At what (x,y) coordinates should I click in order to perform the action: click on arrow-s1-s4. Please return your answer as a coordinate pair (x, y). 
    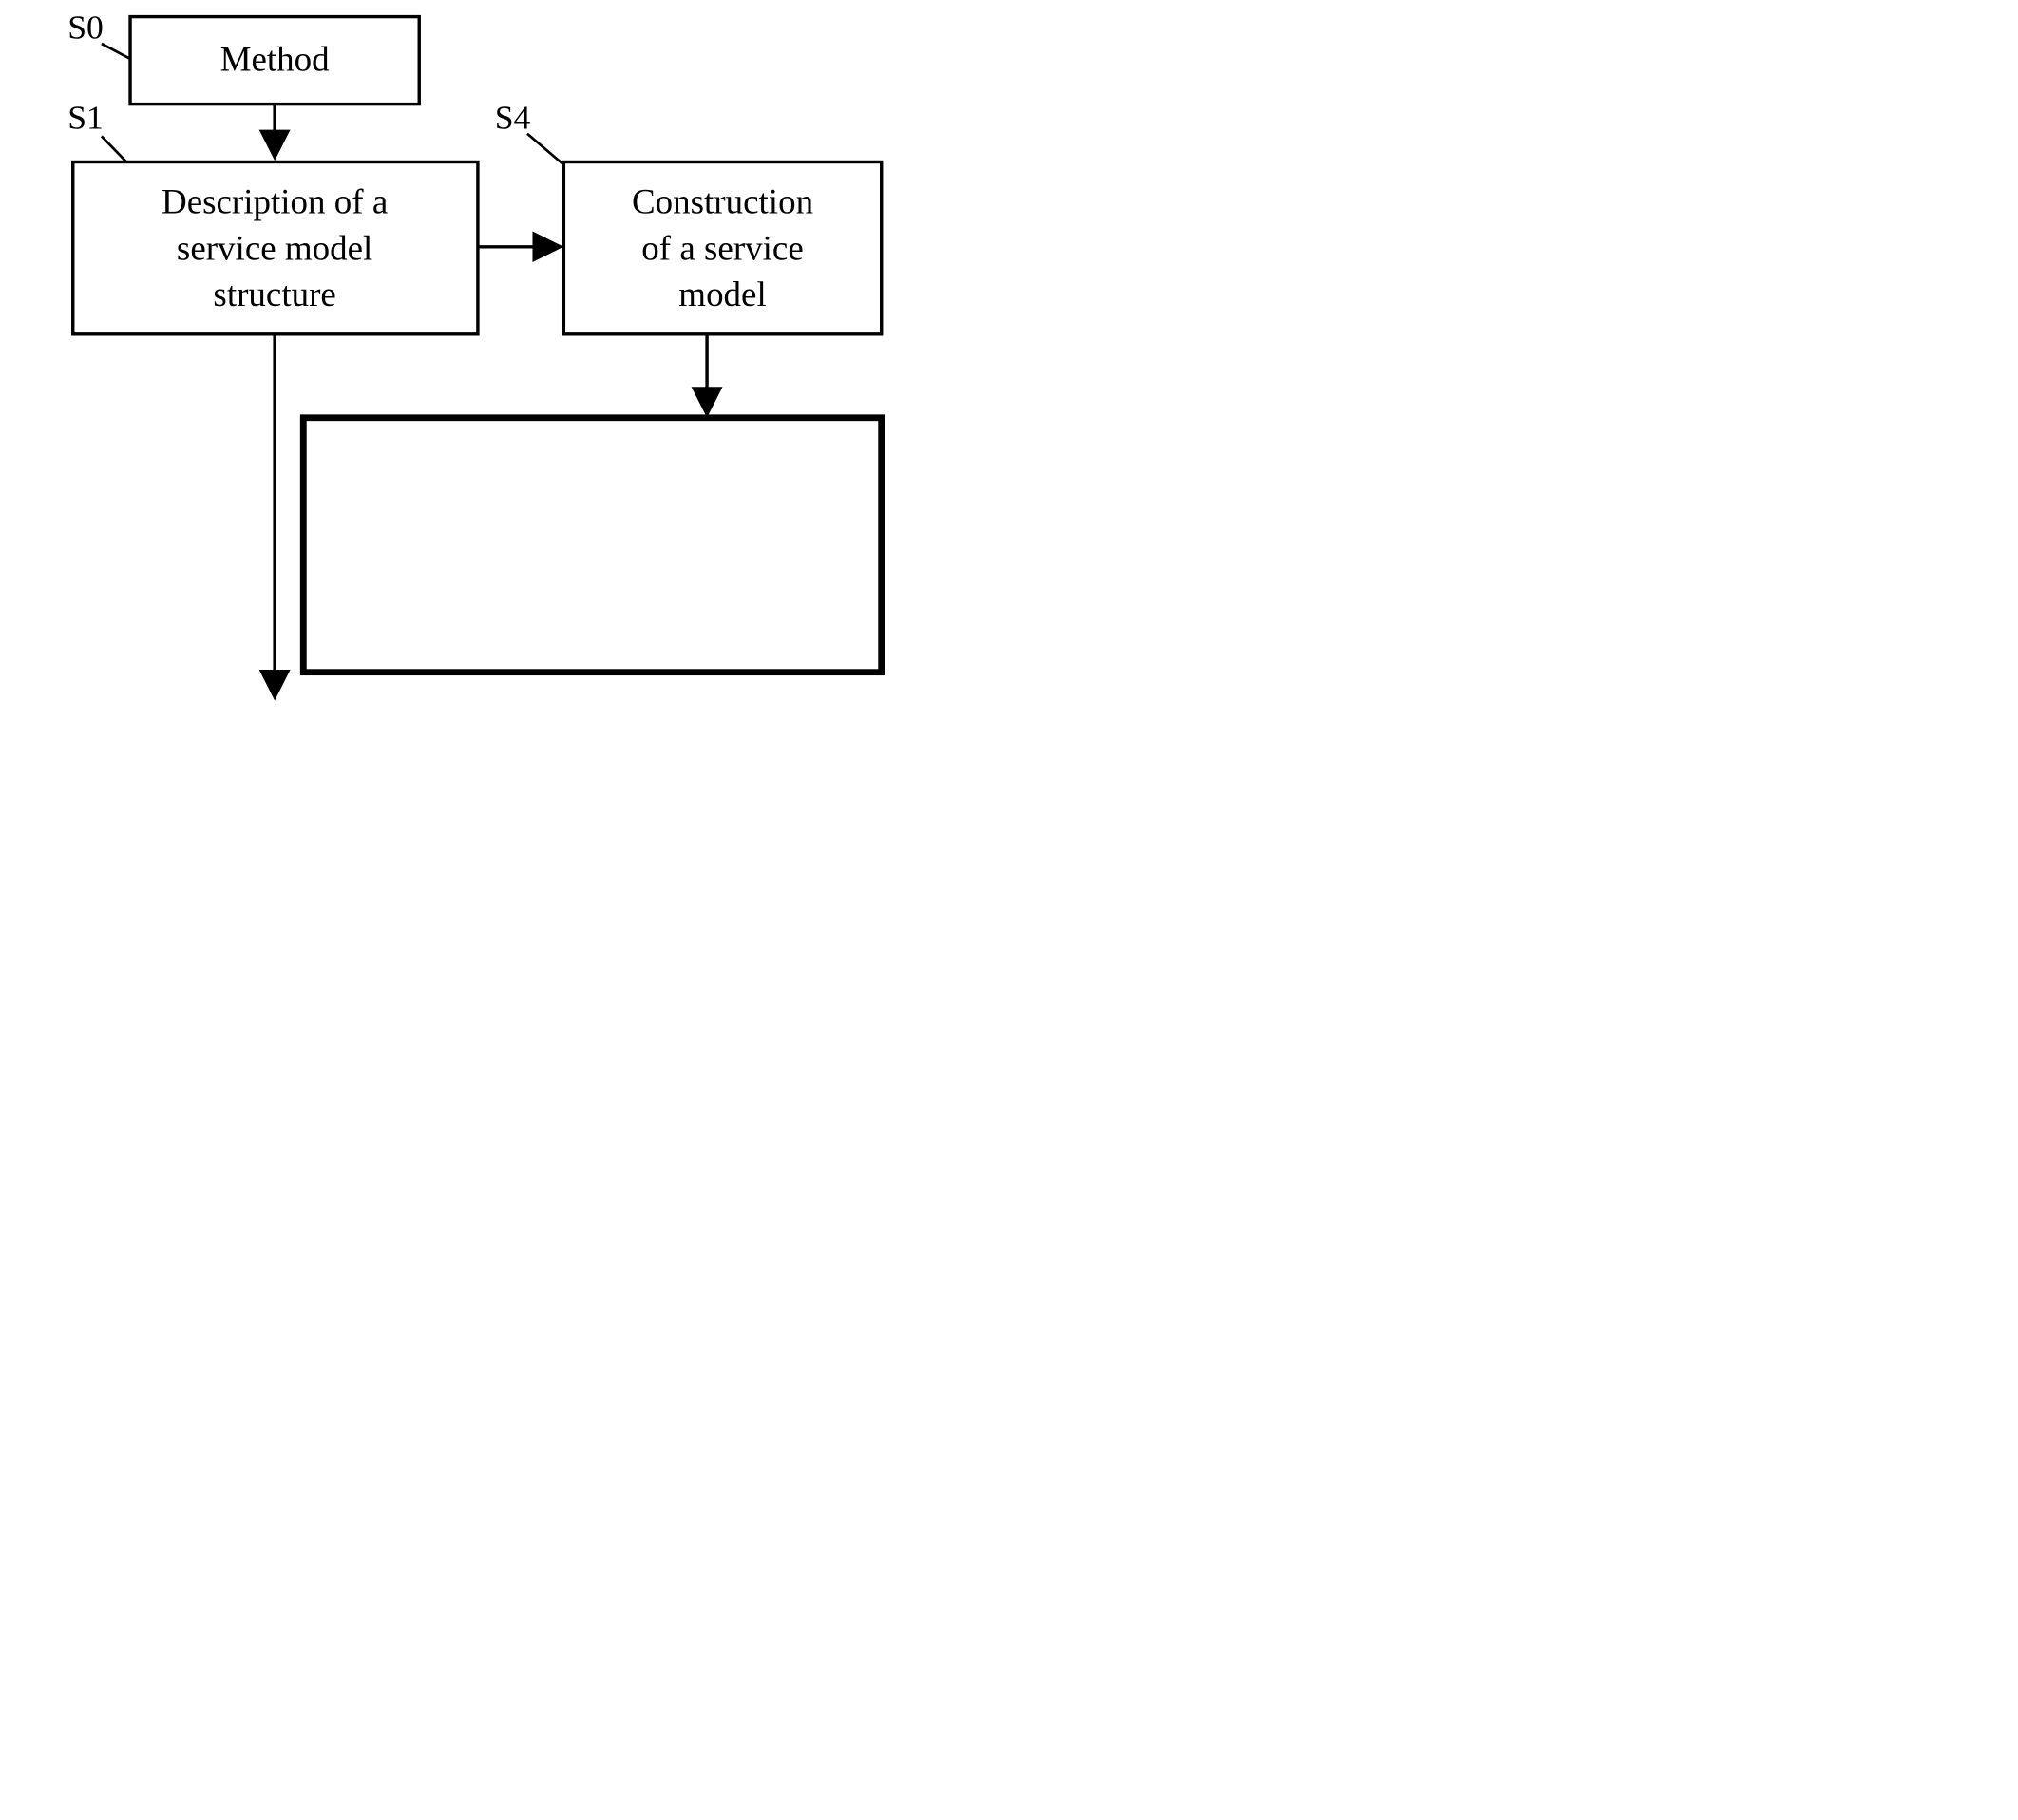
    Looking at the image, I should click on (548, 247).